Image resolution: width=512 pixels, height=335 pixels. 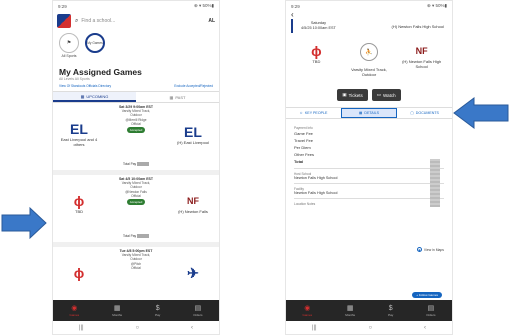 I want to click on filter-all-sports: ⚑ All Sports, so click(x=69, y=45).